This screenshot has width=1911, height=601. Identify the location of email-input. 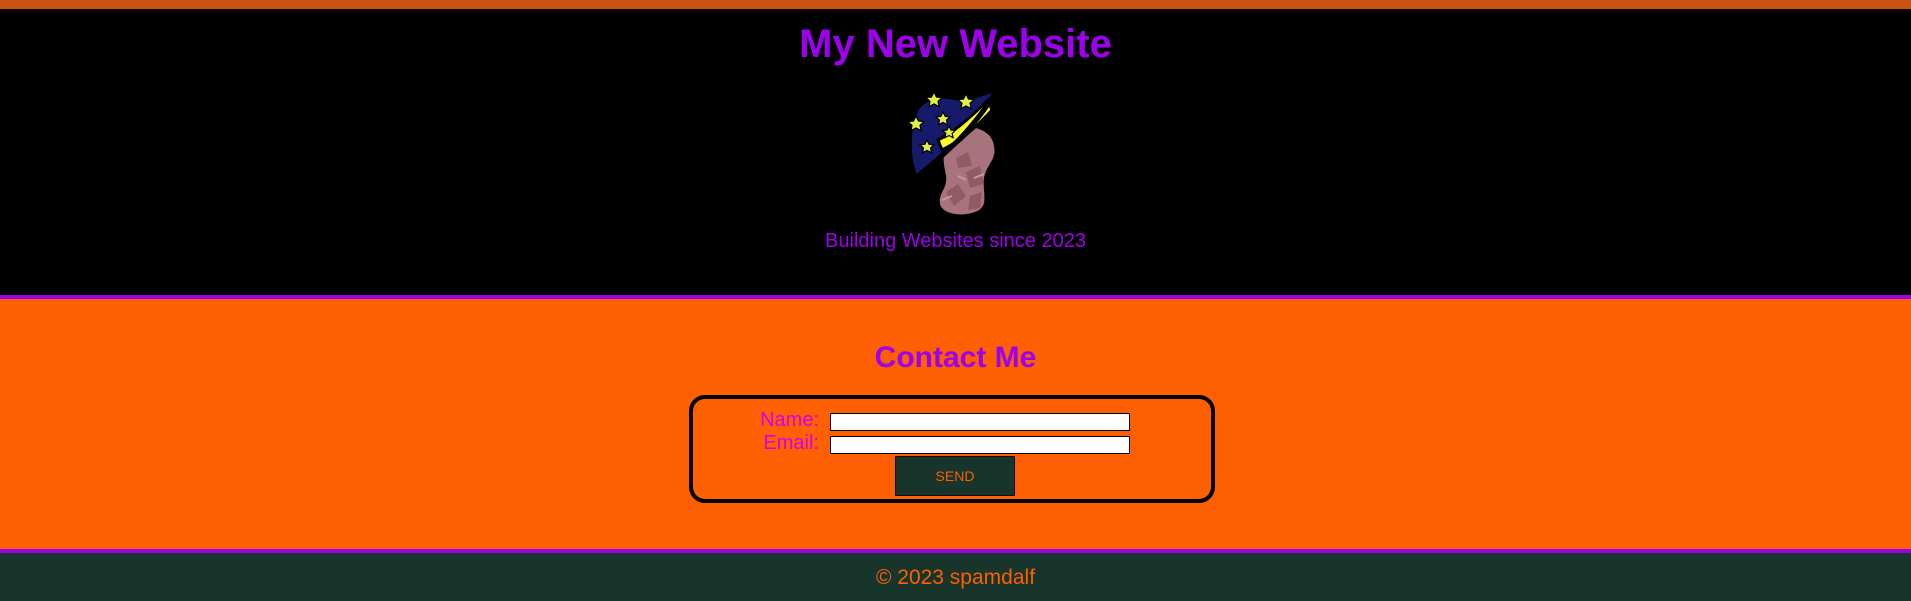
(980, 445).